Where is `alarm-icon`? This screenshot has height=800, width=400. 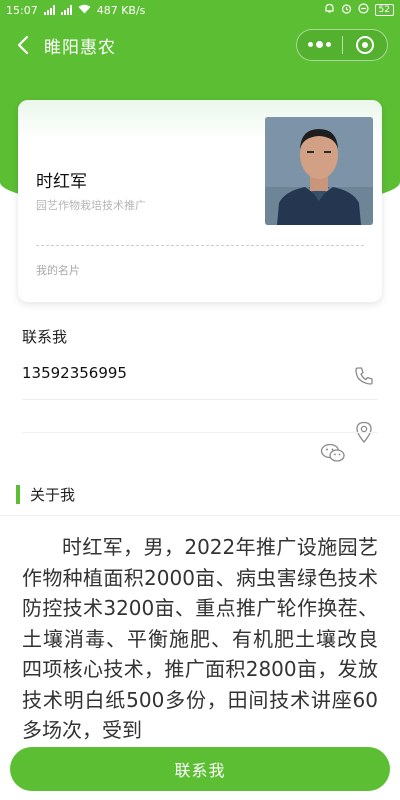
alarm-icon is located at coordinates (346, 10).